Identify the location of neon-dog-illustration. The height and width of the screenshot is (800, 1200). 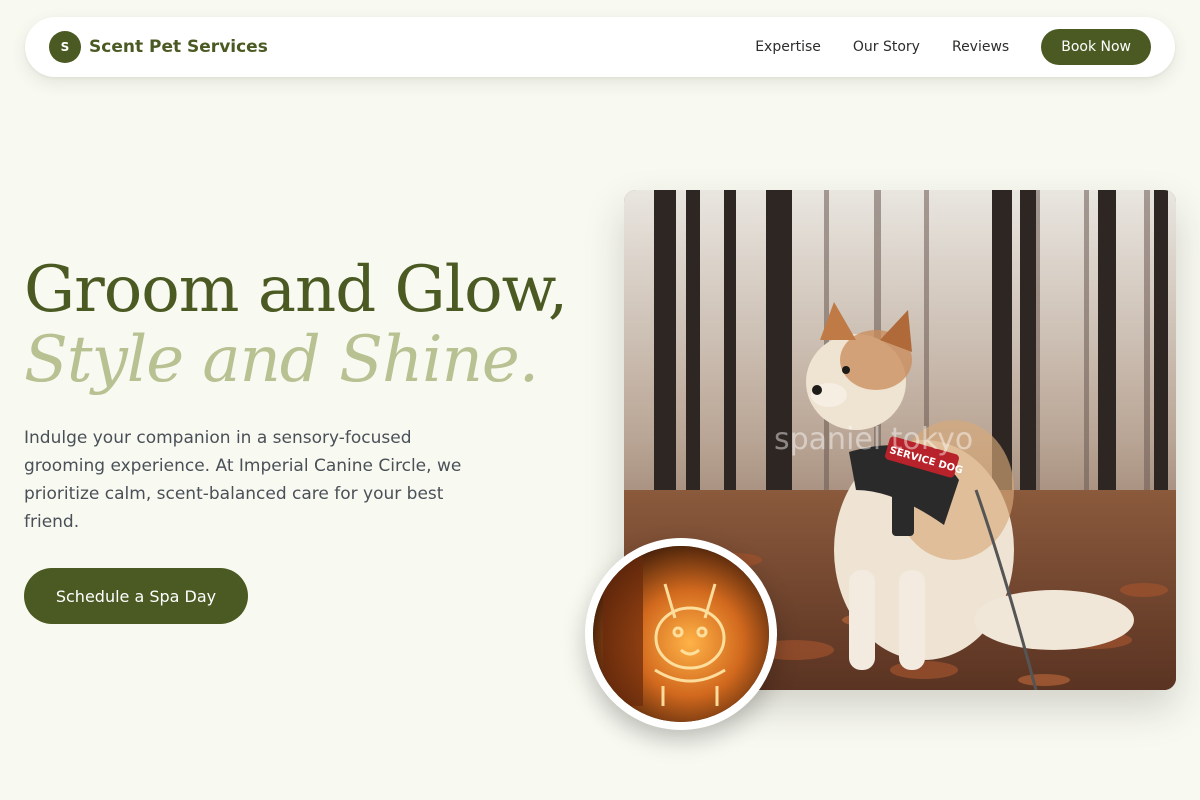
(681, 634).